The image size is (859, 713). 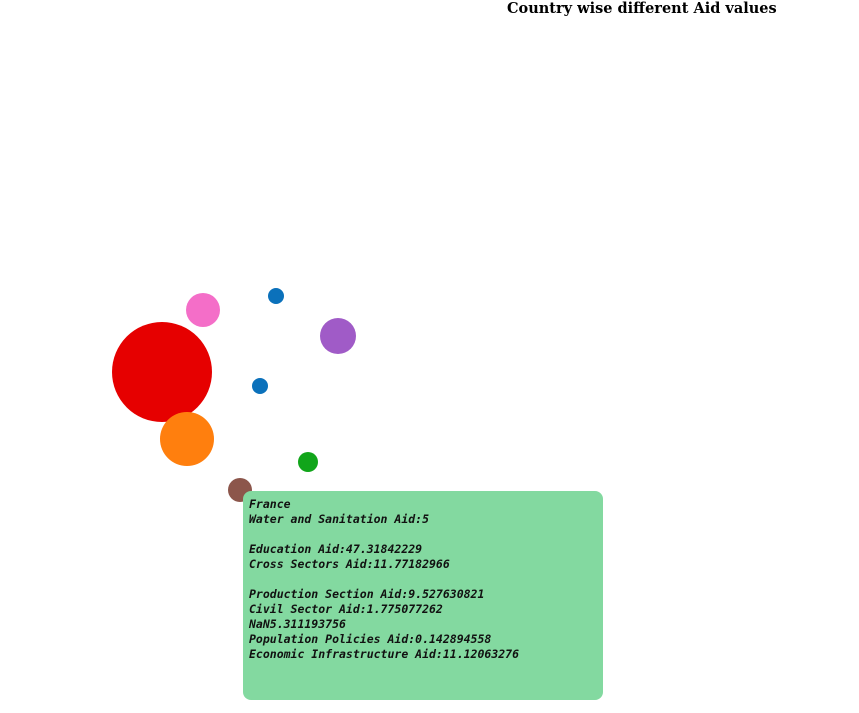 What do you see at coordinates (346, 609) in the screenshot?
I see `tooltip-line-civil-sector: Civil Sector Aid:1.775077262` at bounding box center [346, 609].